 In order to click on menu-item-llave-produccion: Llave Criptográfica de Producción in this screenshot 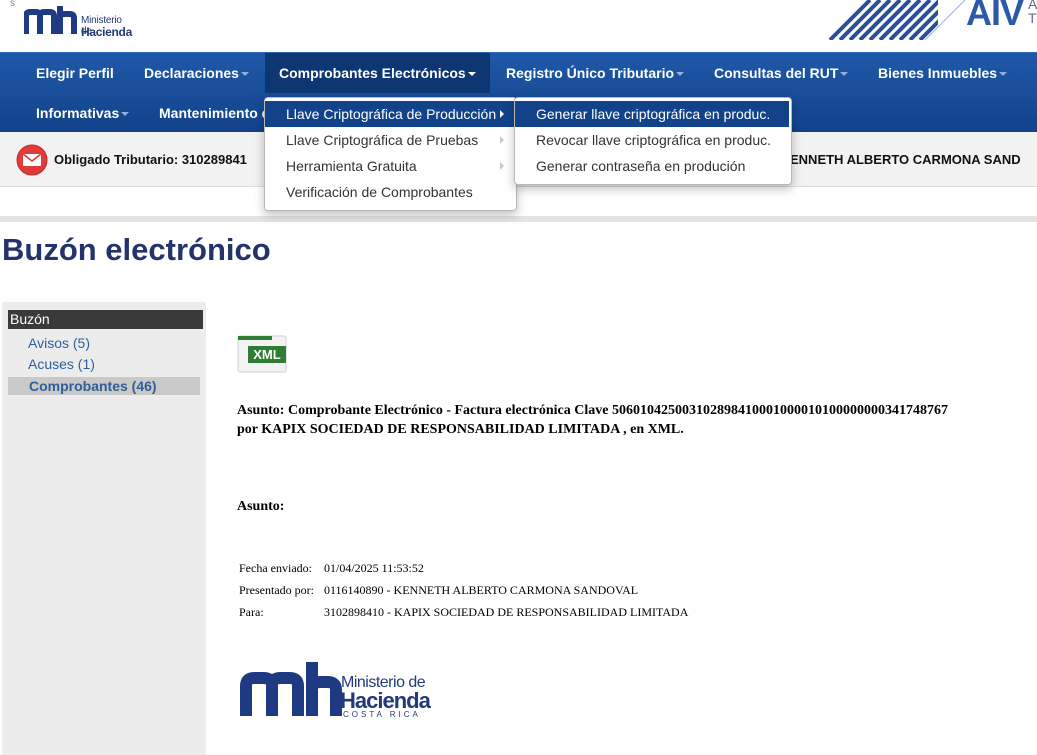, I will do `click(389, 114)`.